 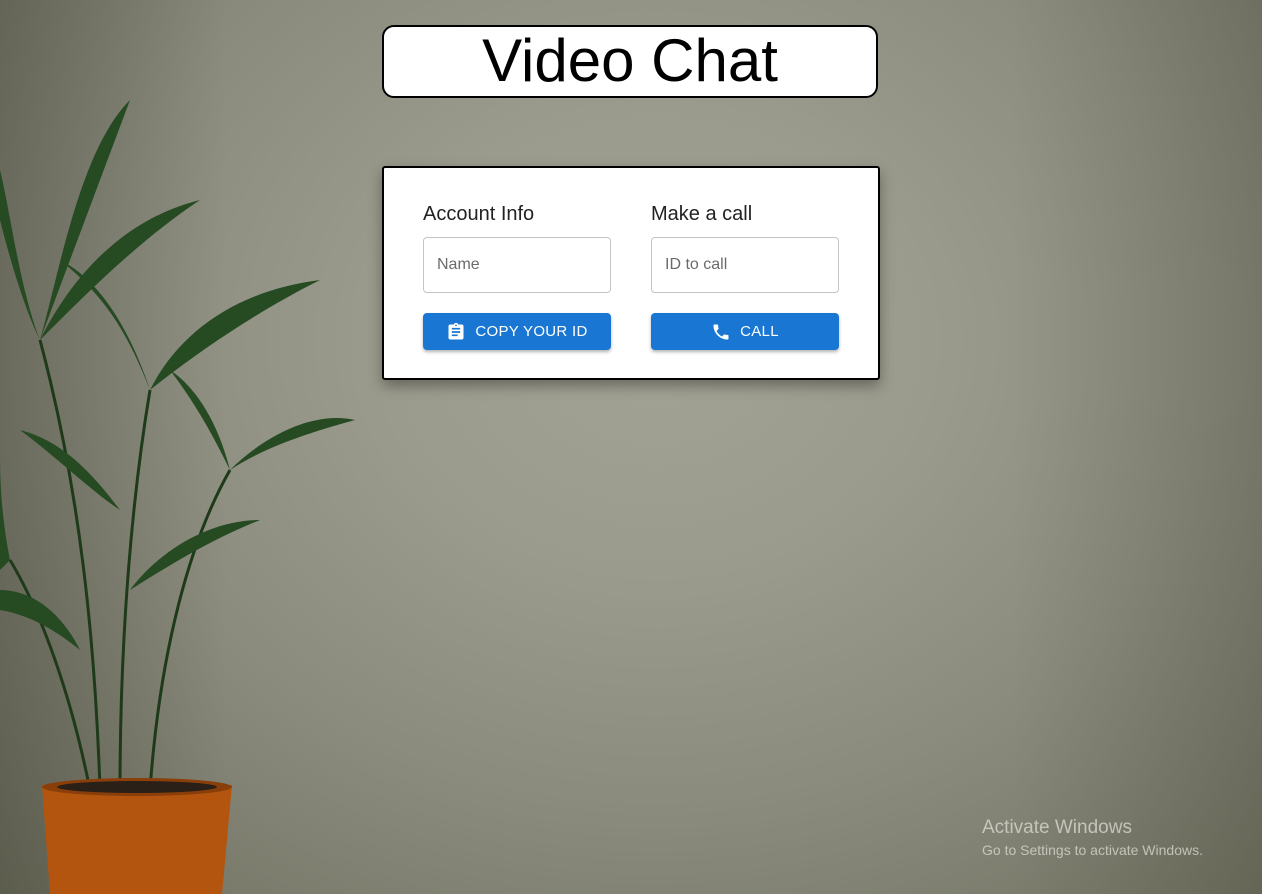 I want to click on watermark-subtitle: Go to Settings to activate Windows., so click(x=1092, y=850).